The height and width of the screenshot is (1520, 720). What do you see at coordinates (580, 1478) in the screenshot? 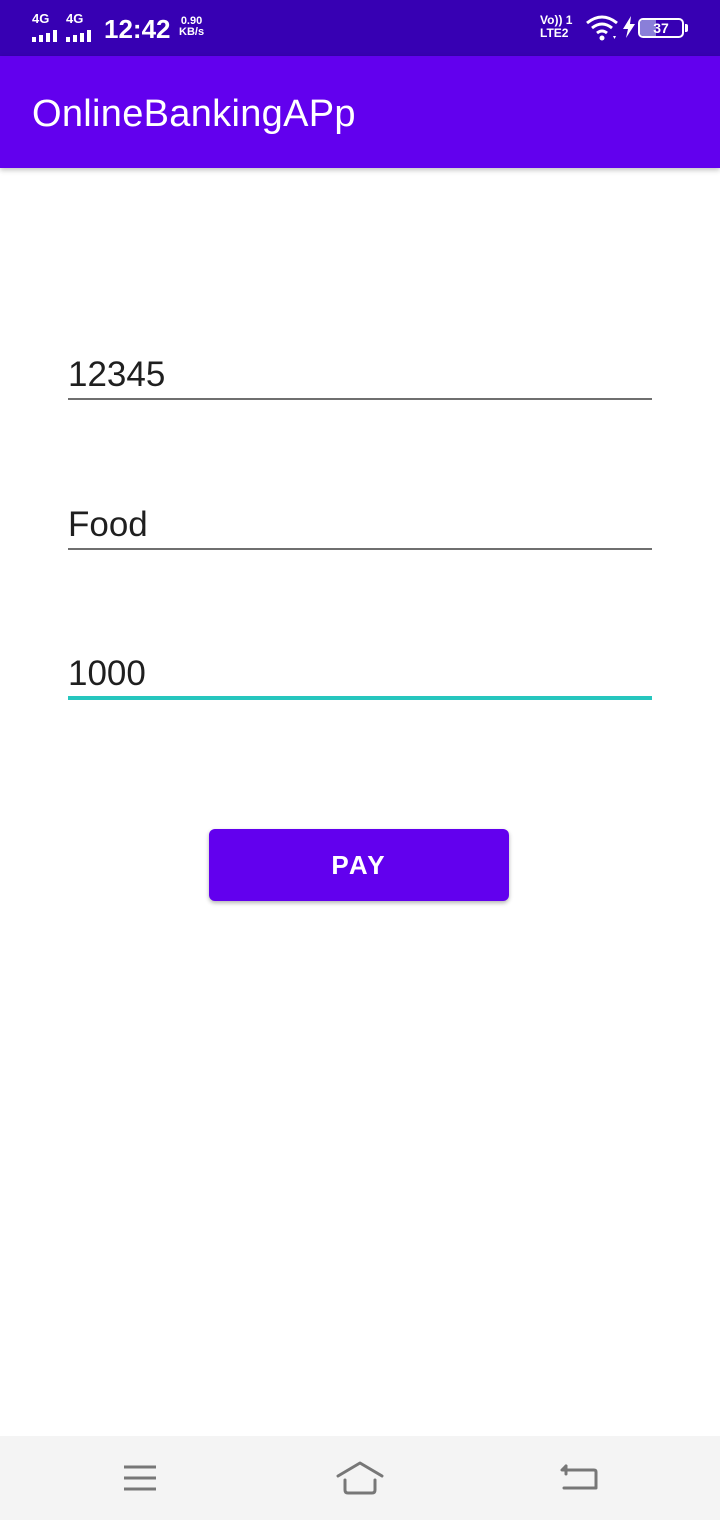
I see `back-icon` at bounding box center [580, 1478].